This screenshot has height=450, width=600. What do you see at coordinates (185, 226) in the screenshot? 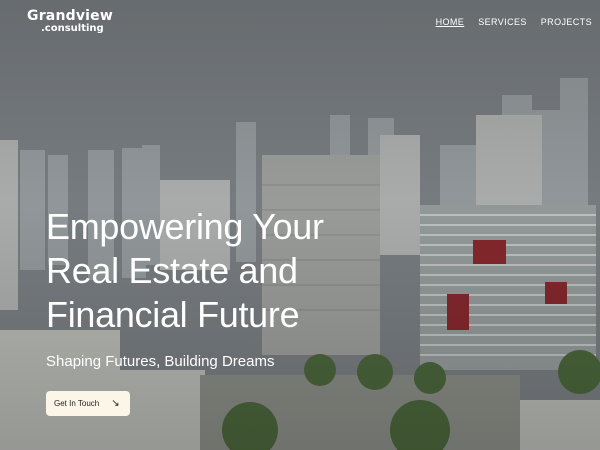
I see `hero-headline-line-1: Empowering Your` at bounding box center [185, 226].